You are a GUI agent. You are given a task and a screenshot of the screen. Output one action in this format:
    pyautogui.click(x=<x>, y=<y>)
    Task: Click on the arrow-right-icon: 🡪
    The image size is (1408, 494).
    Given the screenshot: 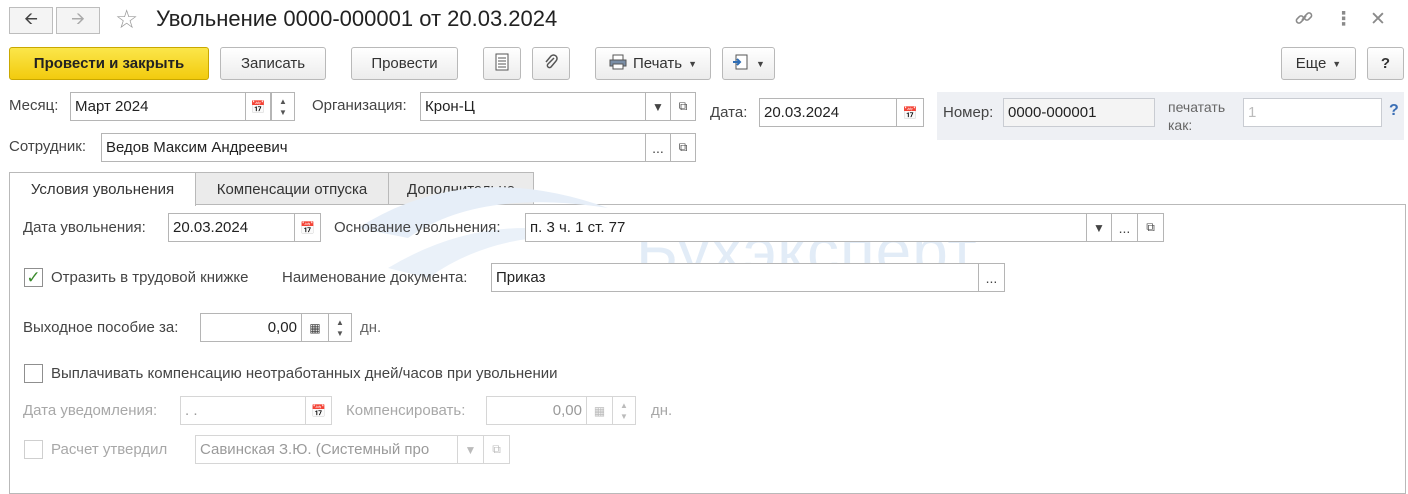 What is the action you would take?
    pyautogui.click(x=78, y=18)
    